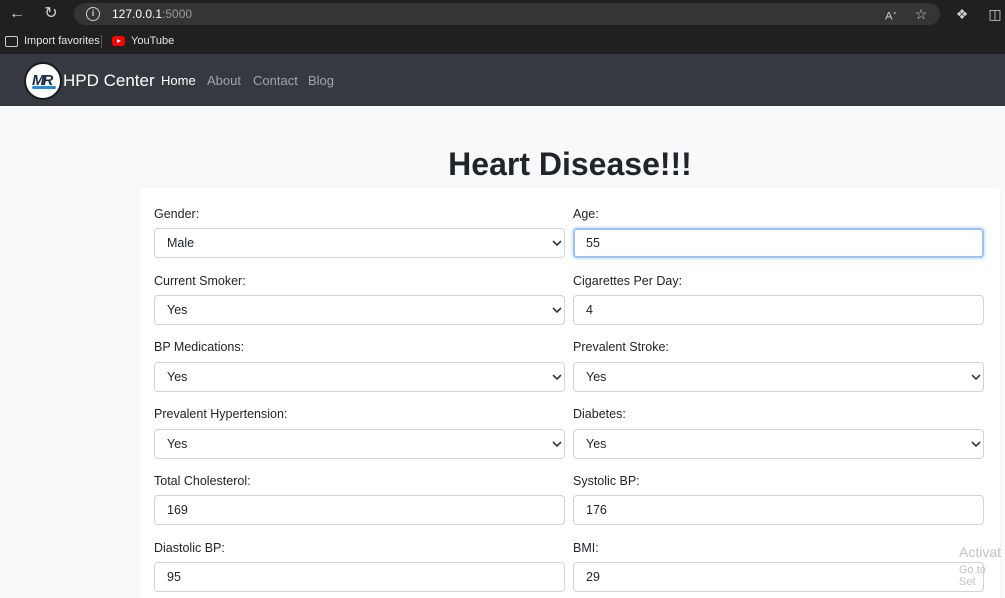  I want to click on site-info-icon: i, so click(93, 14).